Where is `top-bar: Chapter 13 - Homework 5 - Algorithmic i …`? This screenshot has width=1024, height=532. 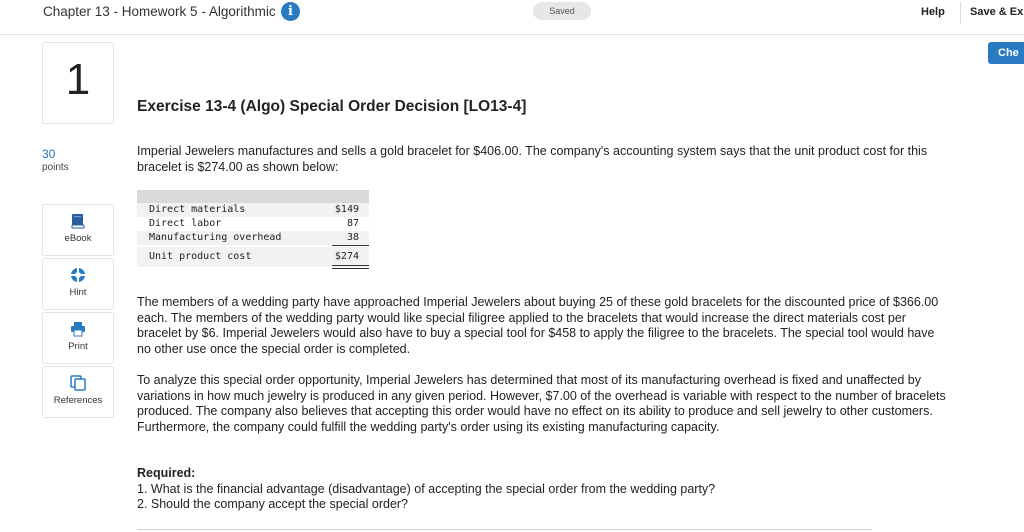
top-bar: Chapter 13 - Homework 5 - Algorithmic i … is located at coordinates (512, 17).